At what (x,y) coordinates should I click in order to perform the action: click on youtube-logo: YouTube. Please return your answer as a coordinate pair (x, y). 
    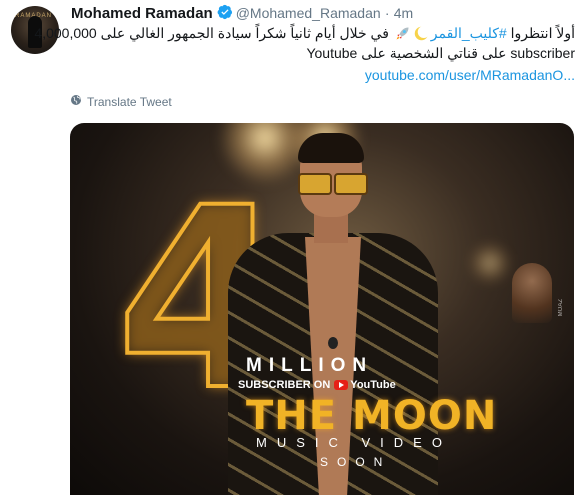
    Looking at the image, I should click on (365, 385).